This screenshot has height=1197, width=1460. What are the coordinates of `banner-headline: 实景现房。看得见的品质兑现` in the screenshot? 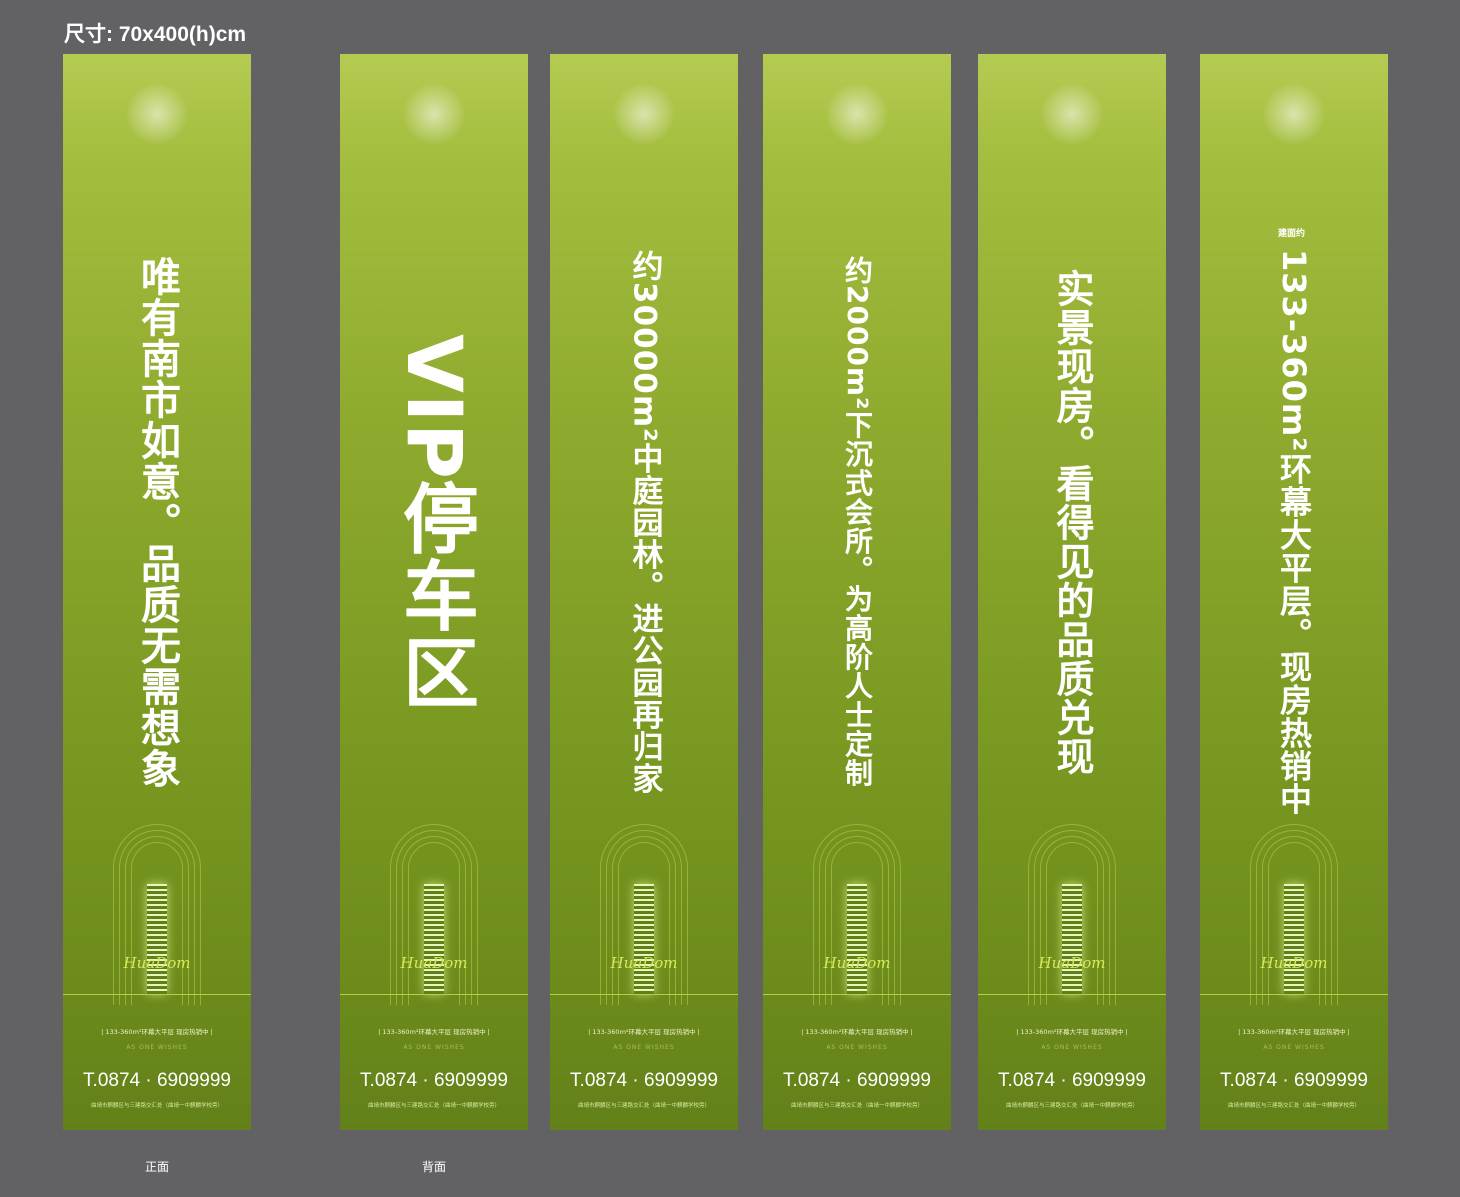 It's located at (1072, 522).